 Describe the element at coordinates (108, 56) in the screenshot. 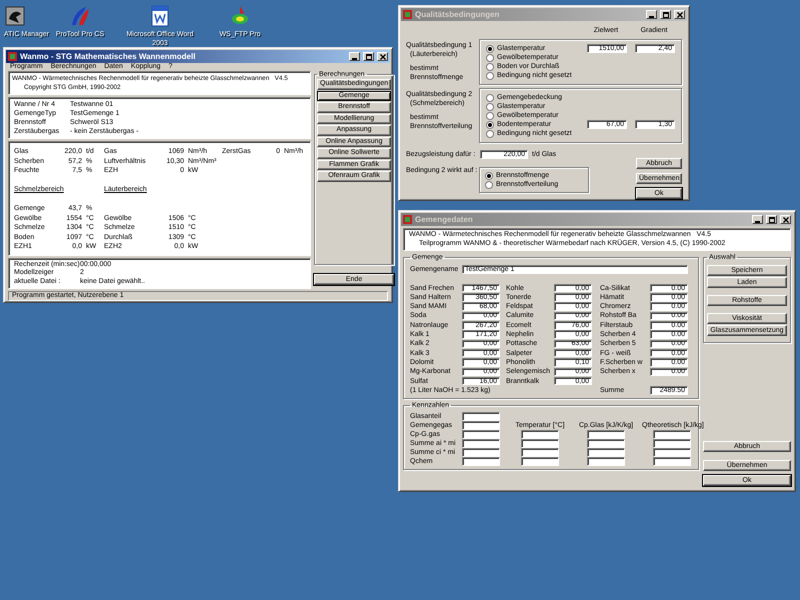

I see `window-title: Wanmo - STG Mathematisches Wannenmodell` at that location.